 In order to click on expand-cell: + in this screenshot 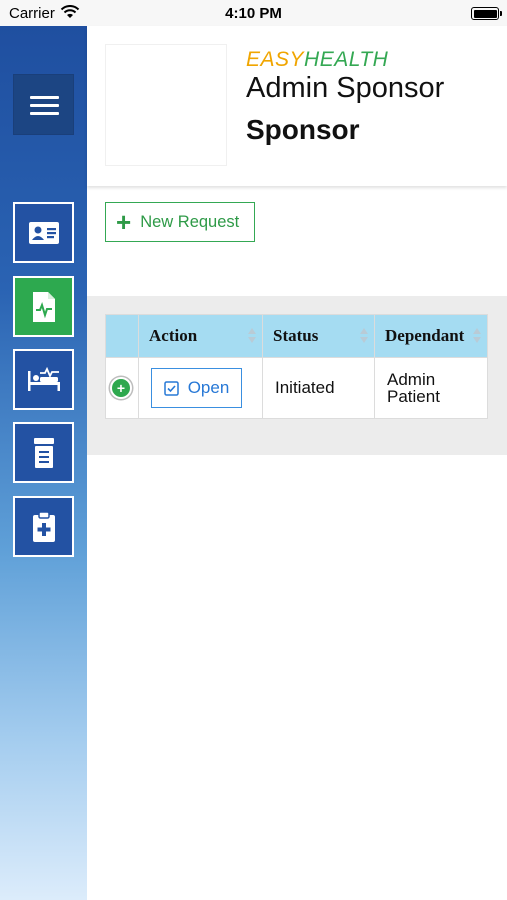, I will do `click(122, 388)`.